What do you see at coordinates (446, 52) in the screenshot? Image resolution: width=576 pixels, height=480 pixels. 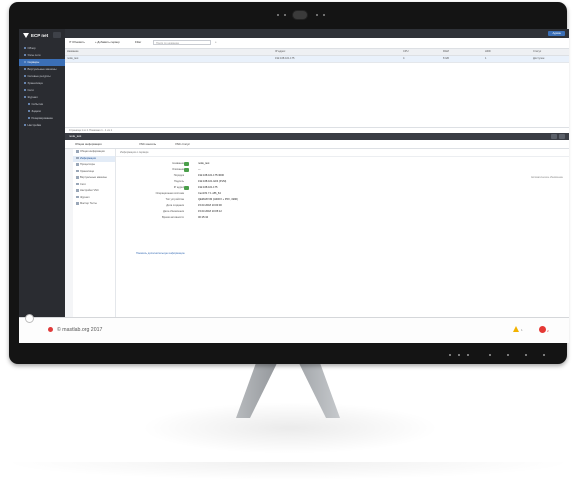 I see `column-header: RAM` at bounding box center [446, 52].